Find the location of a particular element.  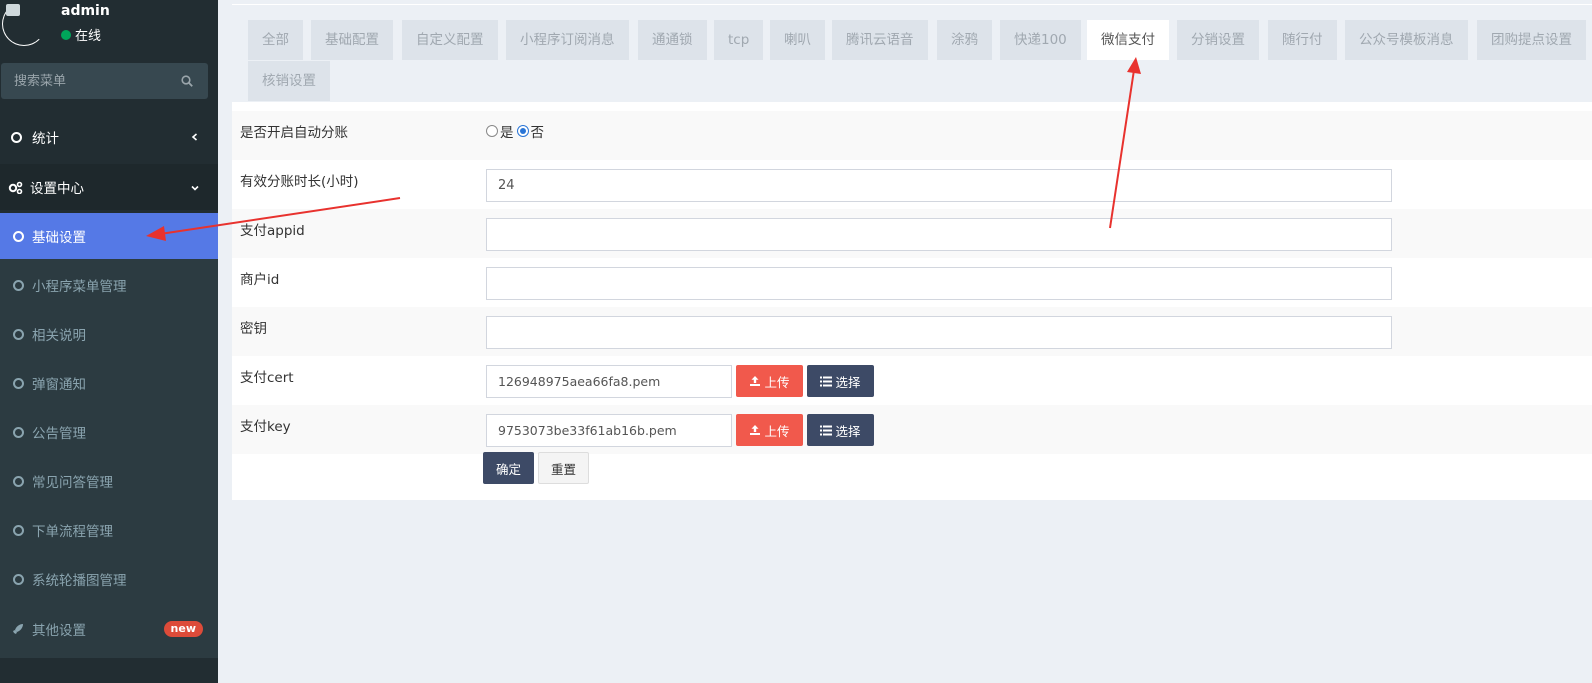

sidebar-item-faq: 常见问答管理 is located at coordinates (109, 481).